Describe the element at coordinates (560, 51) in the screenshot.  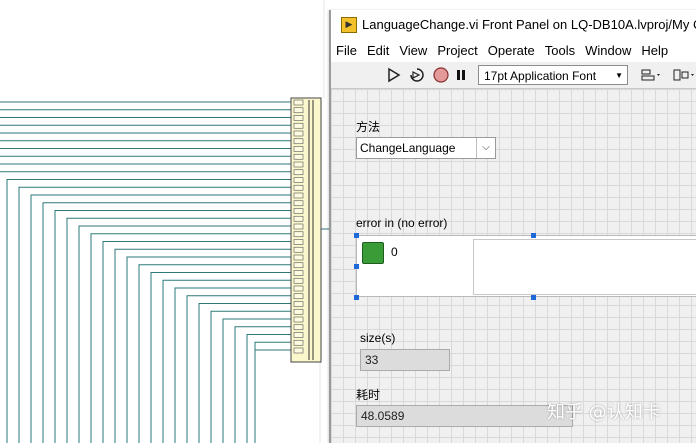
I see `menu-tools: Tools` at that location.